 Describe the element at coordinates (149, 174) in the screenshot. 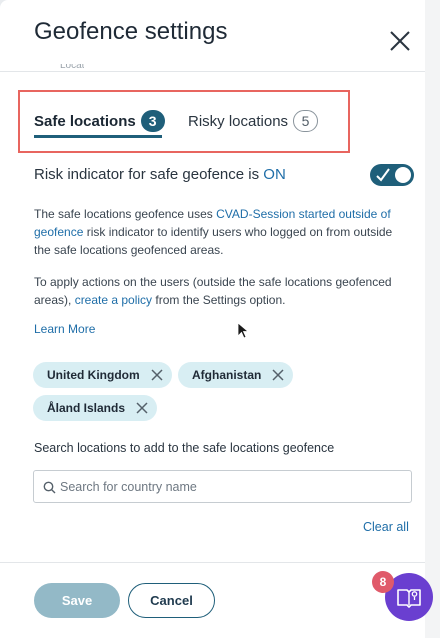

I see `risk-indicator-text: Risk indicator for safe geofence is` at that location.